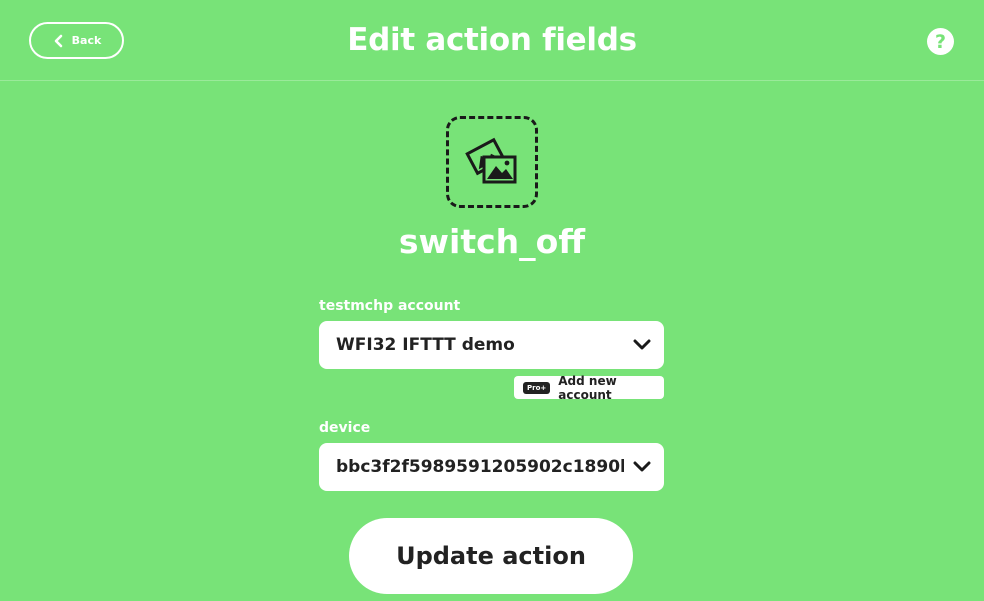 This screenshot has width=984, height=601. What do you see at coordinates (492, 241) in the screenshot?
I see `action-name: switch_off` at bounding box center [492, 241].